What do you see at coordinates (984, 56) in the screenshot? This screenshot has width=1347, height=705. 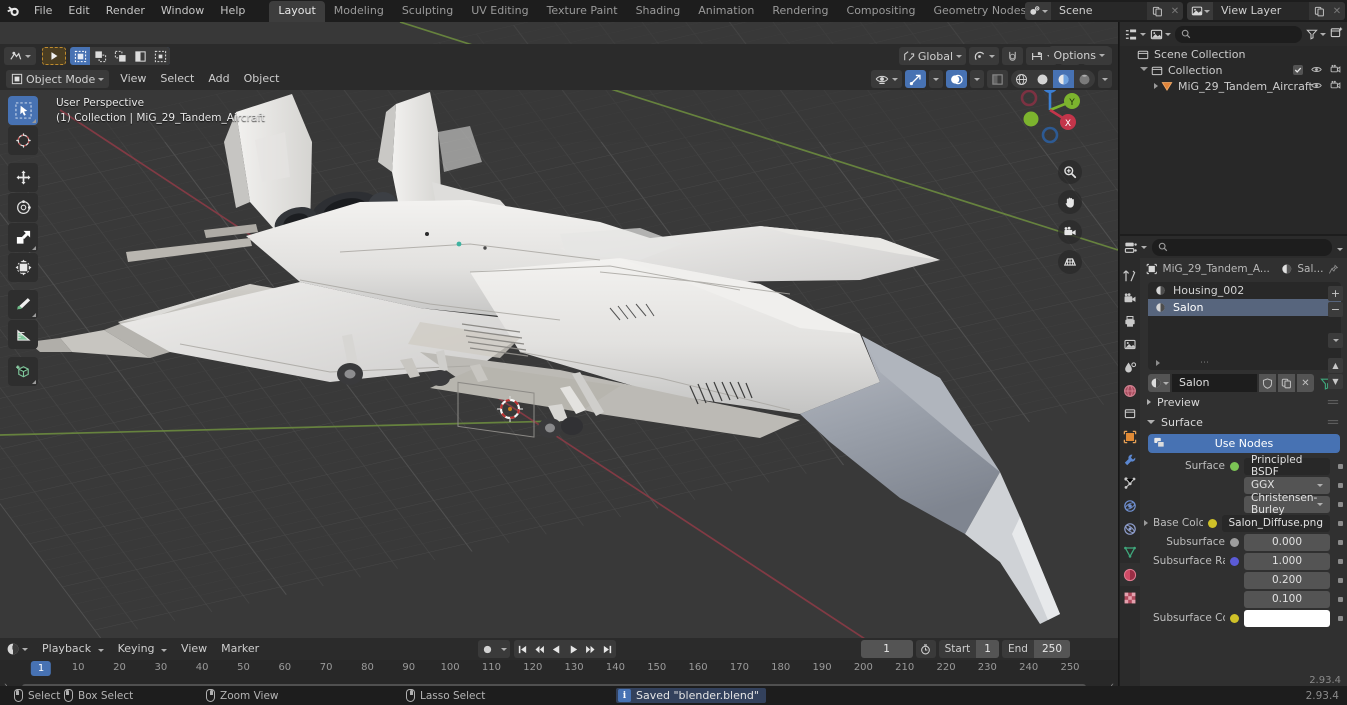 I see `pivot-point-selector` at bounding box center [984, 56].